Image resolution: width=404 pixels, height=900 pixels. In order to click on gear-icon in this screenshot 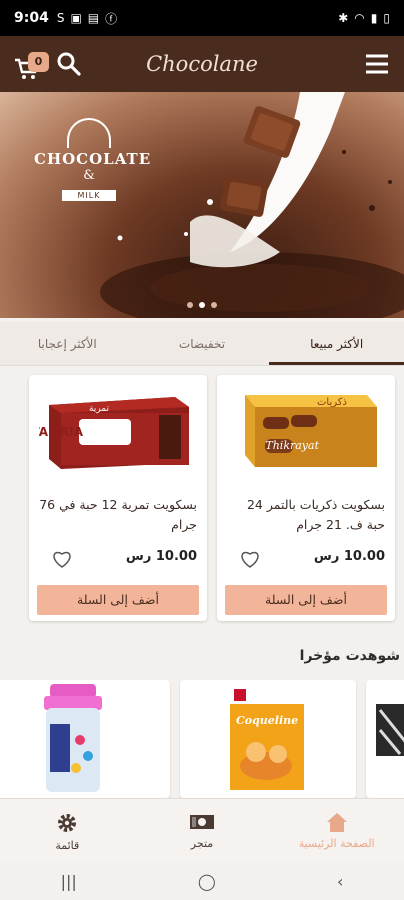, I will do `click(67, 823)`.